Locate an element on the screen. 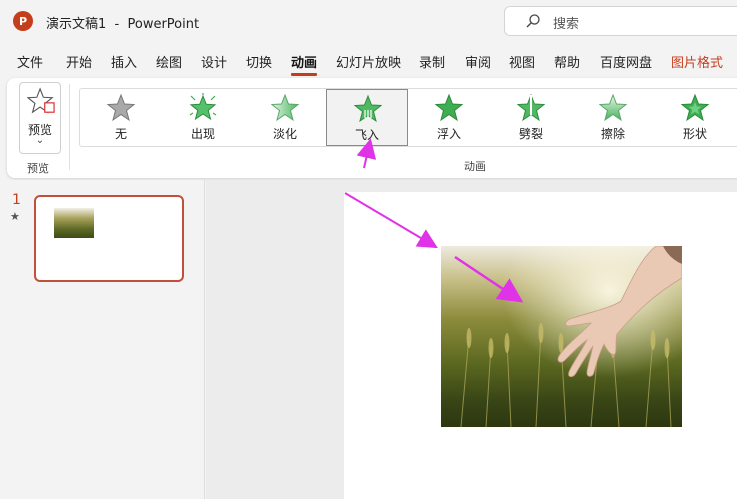 Image resolution: width=737 pixels, height=499 pixels. powerpoint-logo-icon: P is located at coordinates (23, 21).